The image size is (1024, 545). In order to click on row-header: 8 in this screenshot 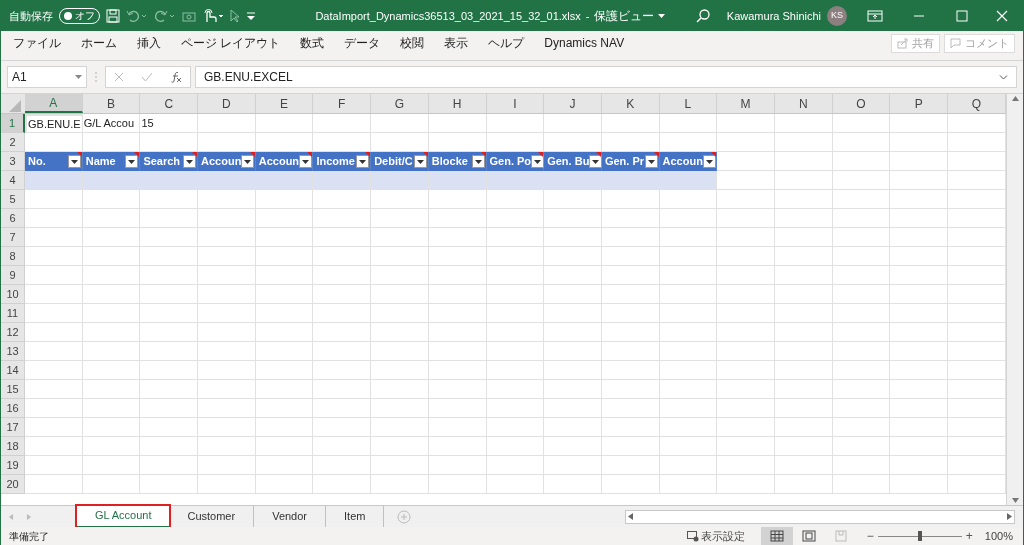, I will do `click(13, 256)`.